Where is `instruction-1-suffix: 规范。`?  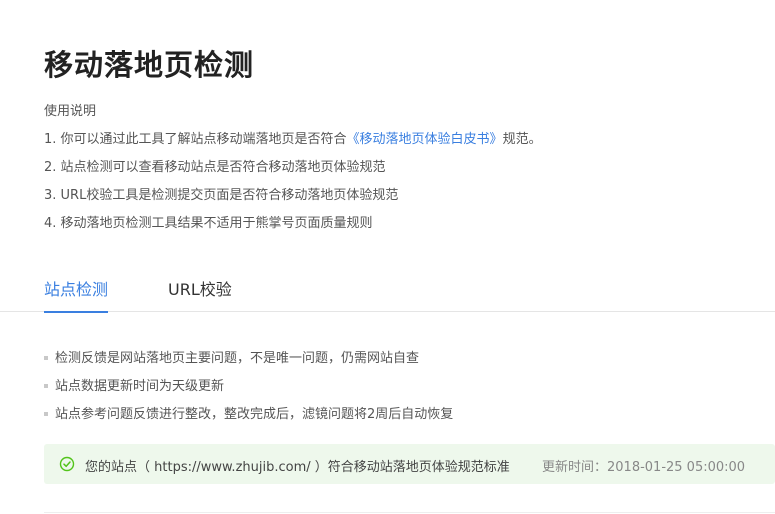 instruction-1-suffix: 规范。 is located at coordinates (522, 139).